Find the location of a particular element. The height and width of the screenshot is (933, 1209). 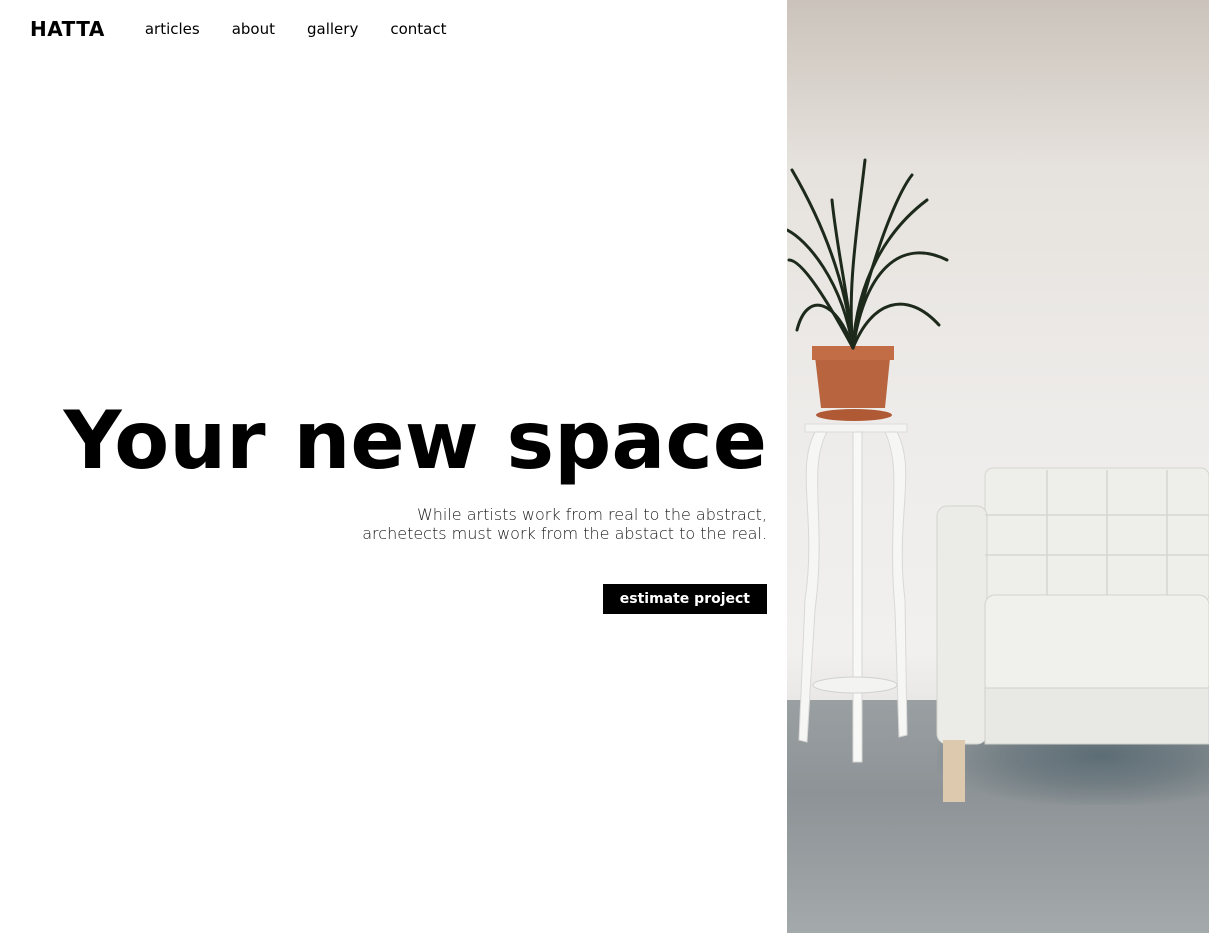

nav-link-about: about is located at coordinates (253, 29).